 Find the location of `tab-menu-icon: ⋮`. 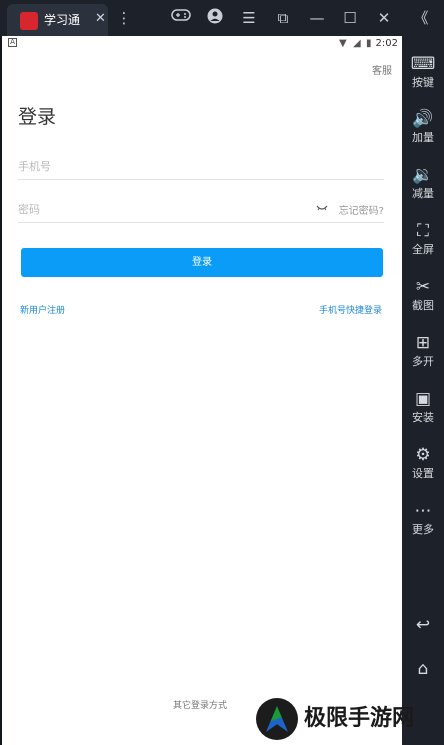

tab-menu-icon: ⋮ is located at coordinates (124, 18).